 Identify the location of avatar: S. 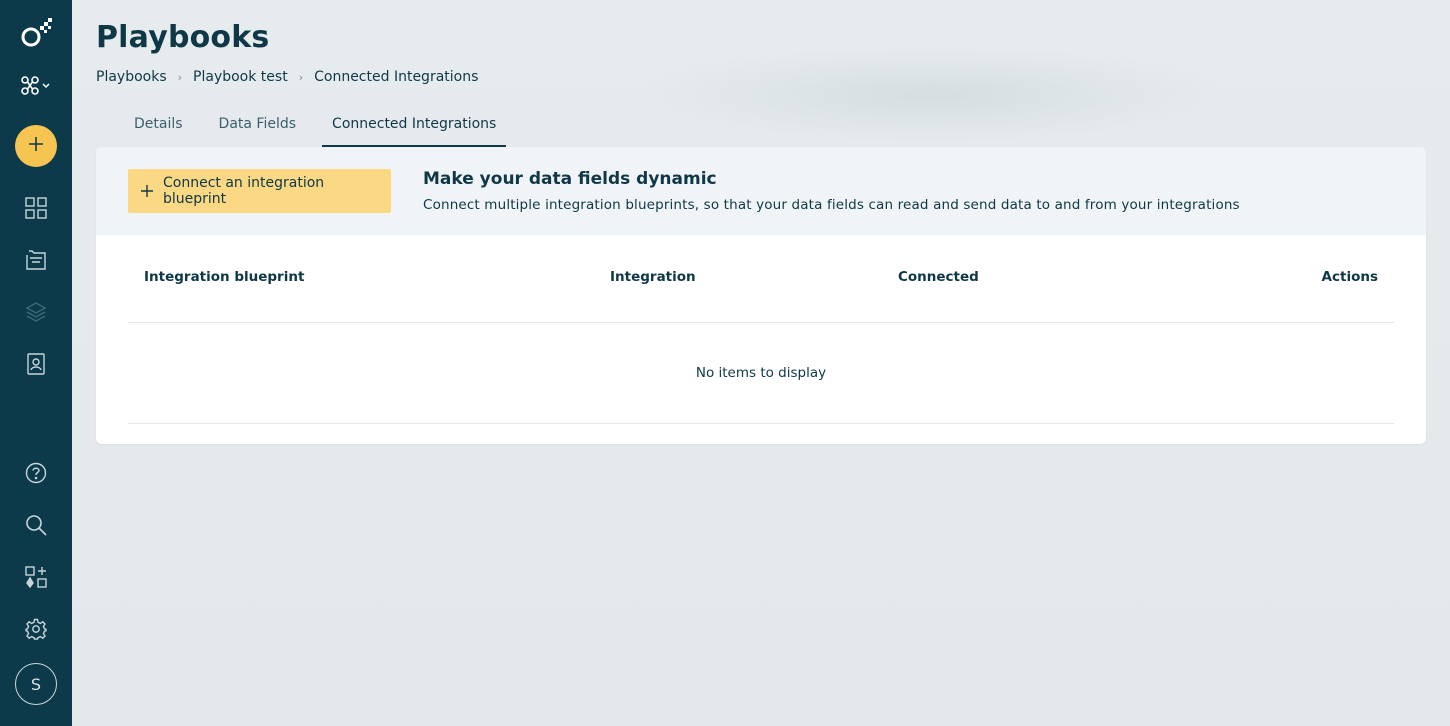
(36, 684).